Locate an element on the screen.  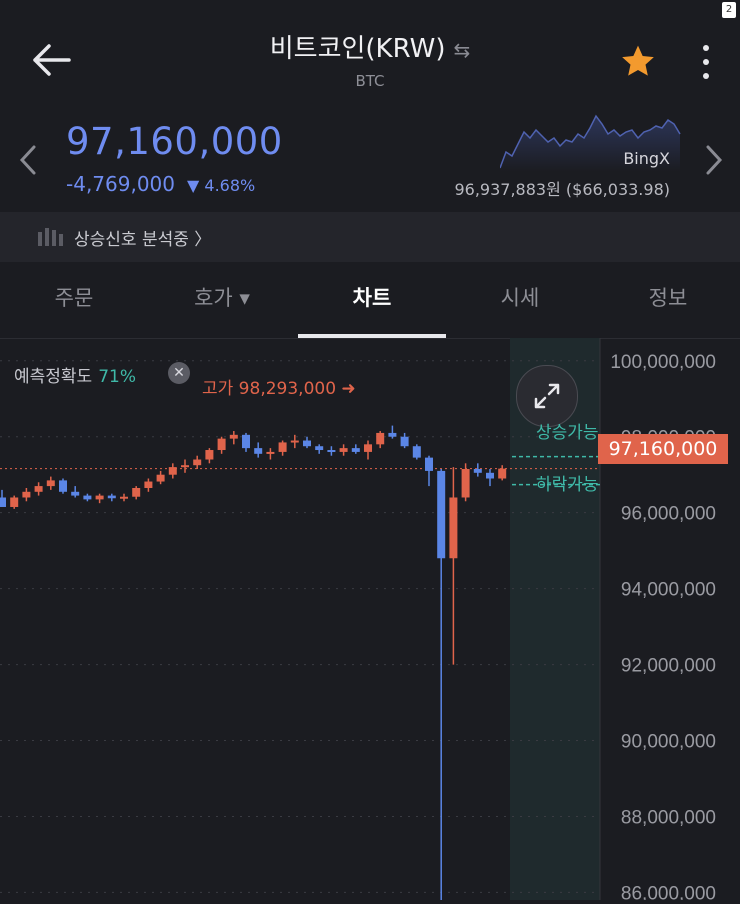
high-price-label: 고가 98,293,000 ➜ is located at coordinates (279, 389).